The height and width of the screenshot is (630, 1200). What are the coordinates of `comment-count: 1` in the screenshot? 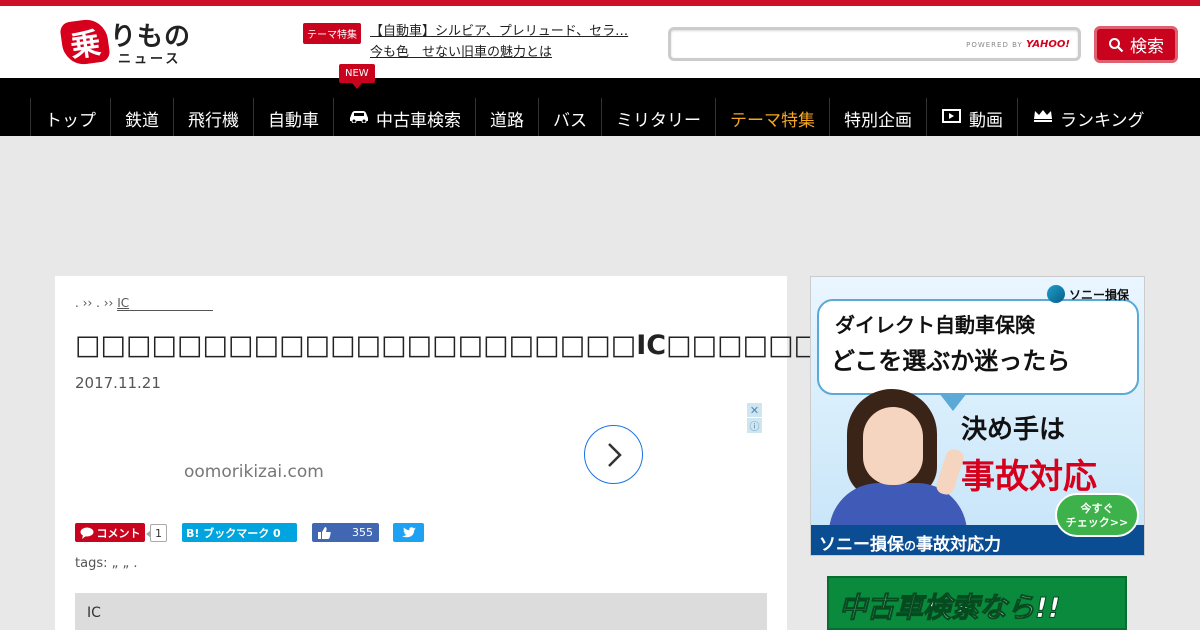 It's located at (156, 533).